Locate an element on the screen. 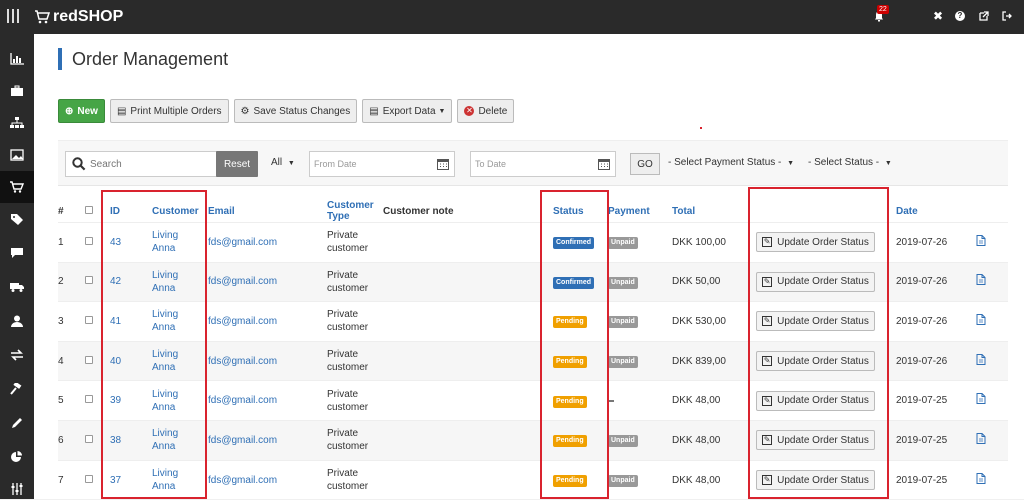 This screenshot has height=500, width=1024. status-select: - Select Status - ▼ is located at coordinates (850, 162).